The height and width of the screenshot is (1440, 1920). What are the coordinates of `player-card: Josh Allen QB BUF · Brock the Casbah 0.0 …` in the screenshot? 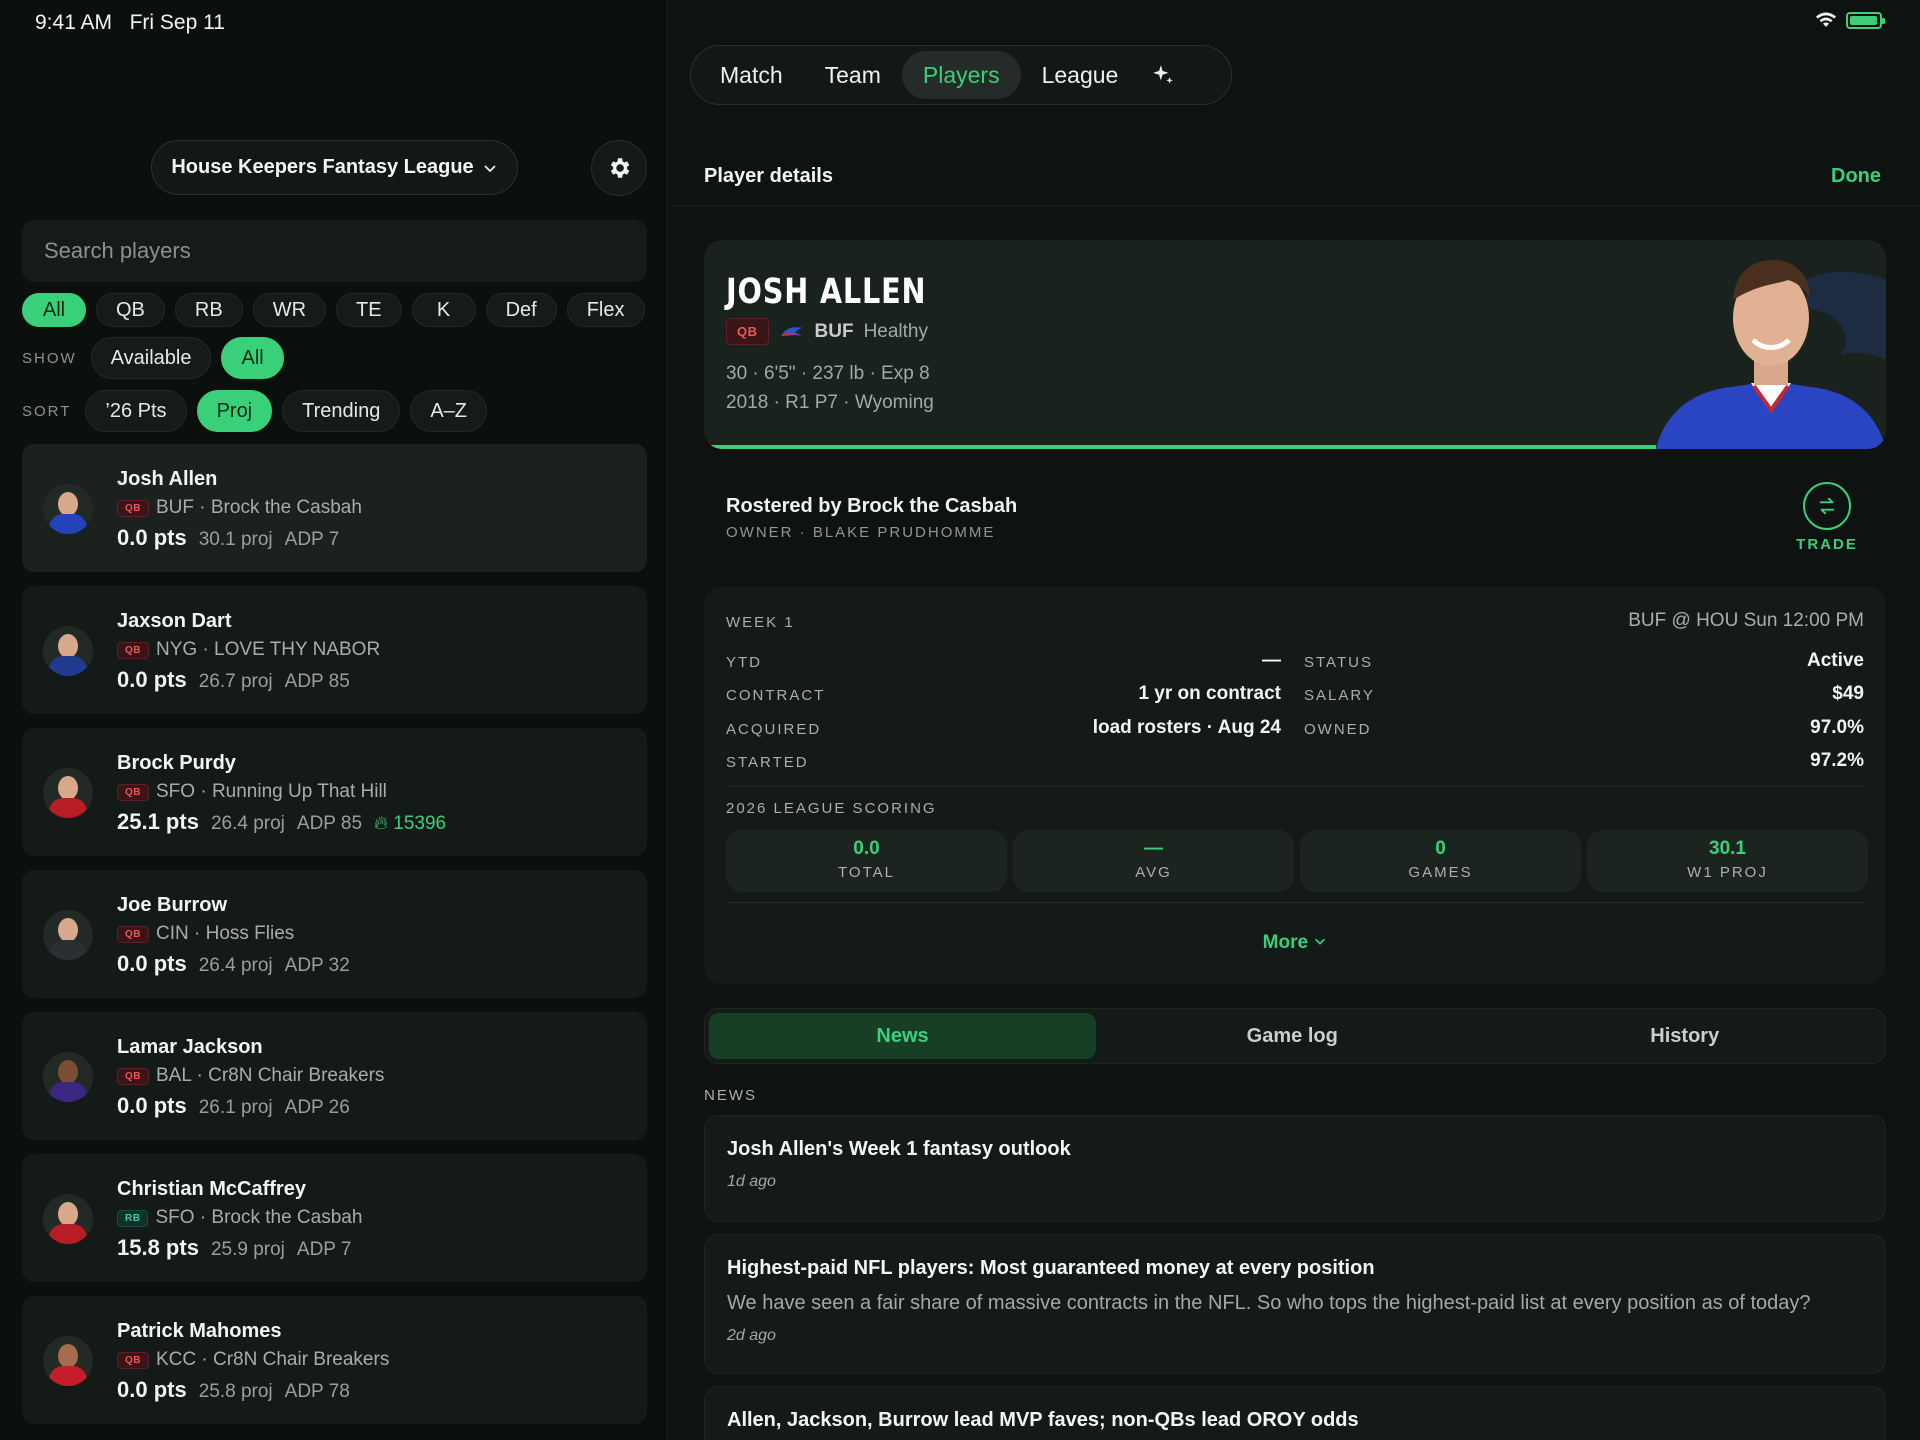 It's located at (334, 508).